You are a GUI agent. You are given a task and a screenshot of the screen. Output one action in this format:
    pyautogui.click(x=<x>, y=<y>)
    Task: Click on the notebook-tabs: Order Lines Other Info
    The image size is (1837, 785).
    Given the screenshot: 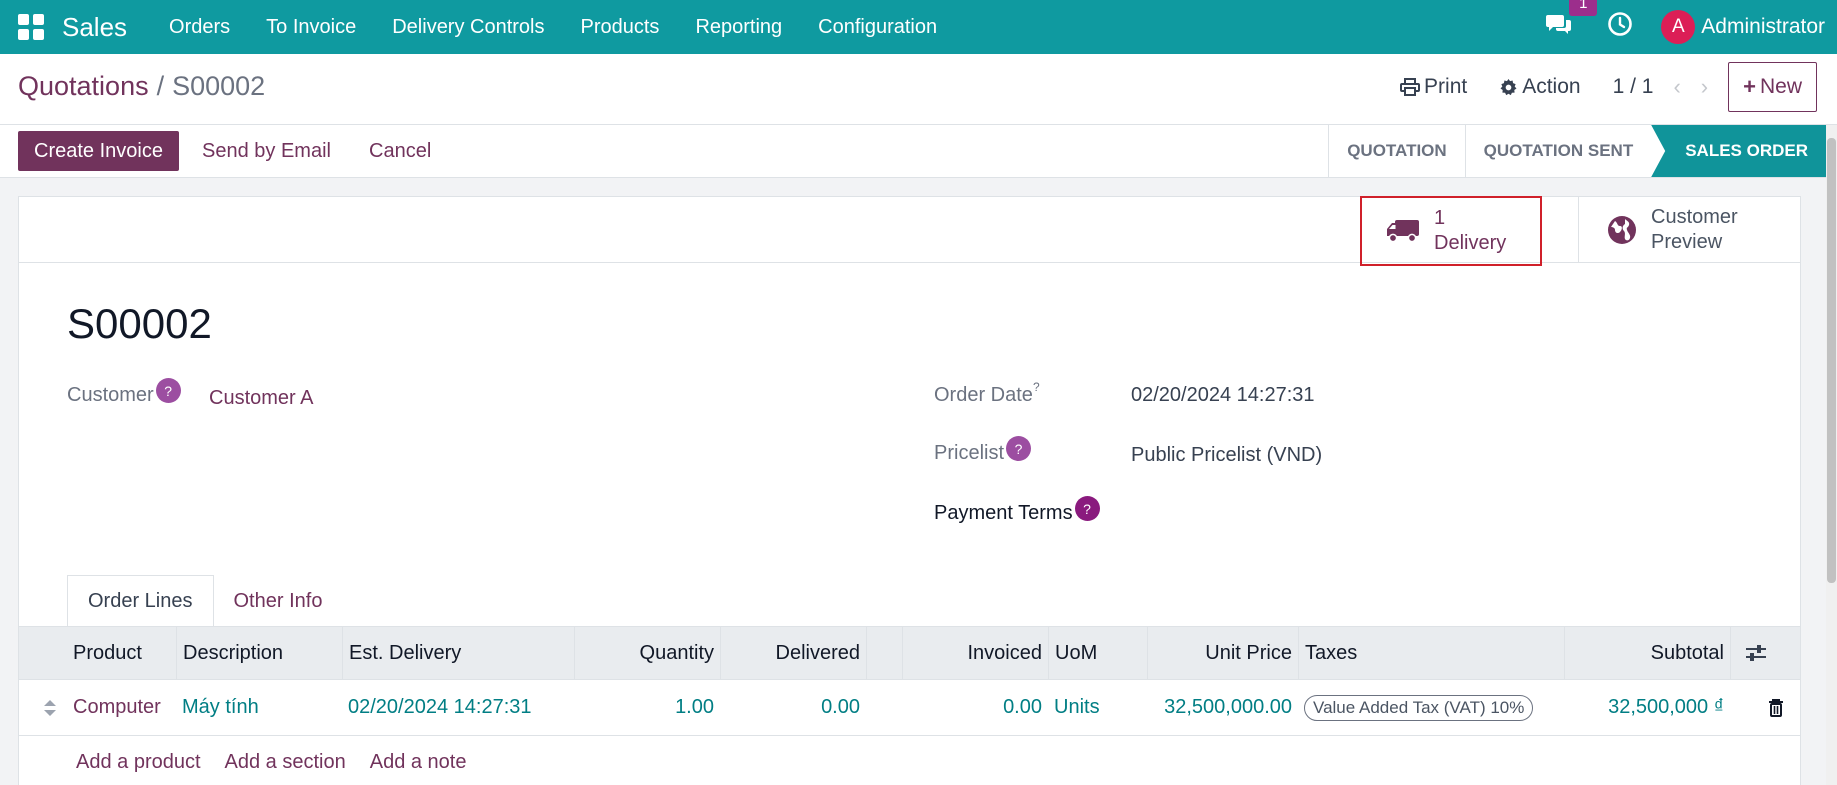 What is the action you would take?
    pyautogui.click(x=204, y=601)
    